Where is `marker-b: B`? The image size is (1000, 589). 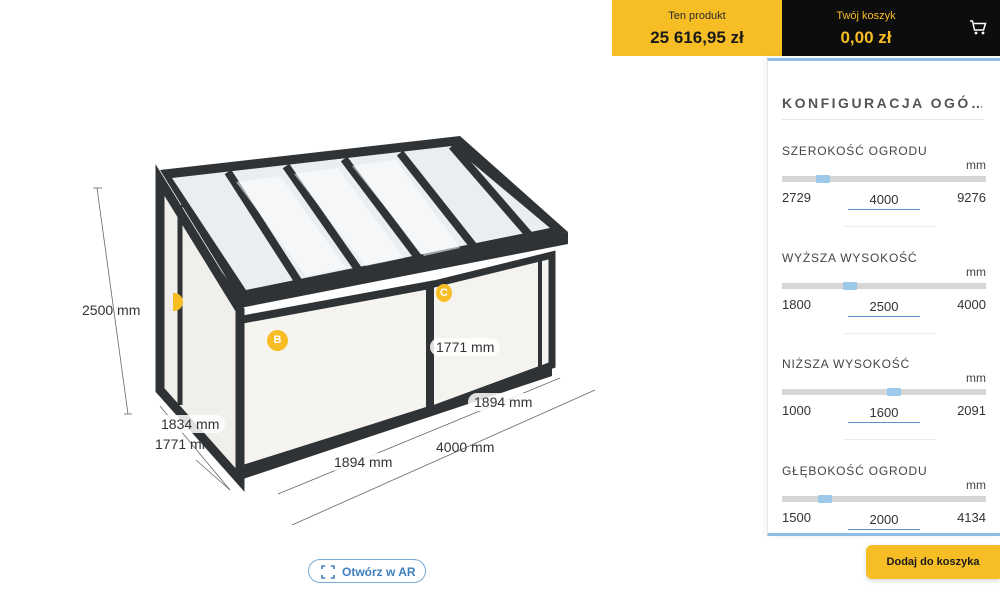 marker-b: B is located at coordinates (277, 340).